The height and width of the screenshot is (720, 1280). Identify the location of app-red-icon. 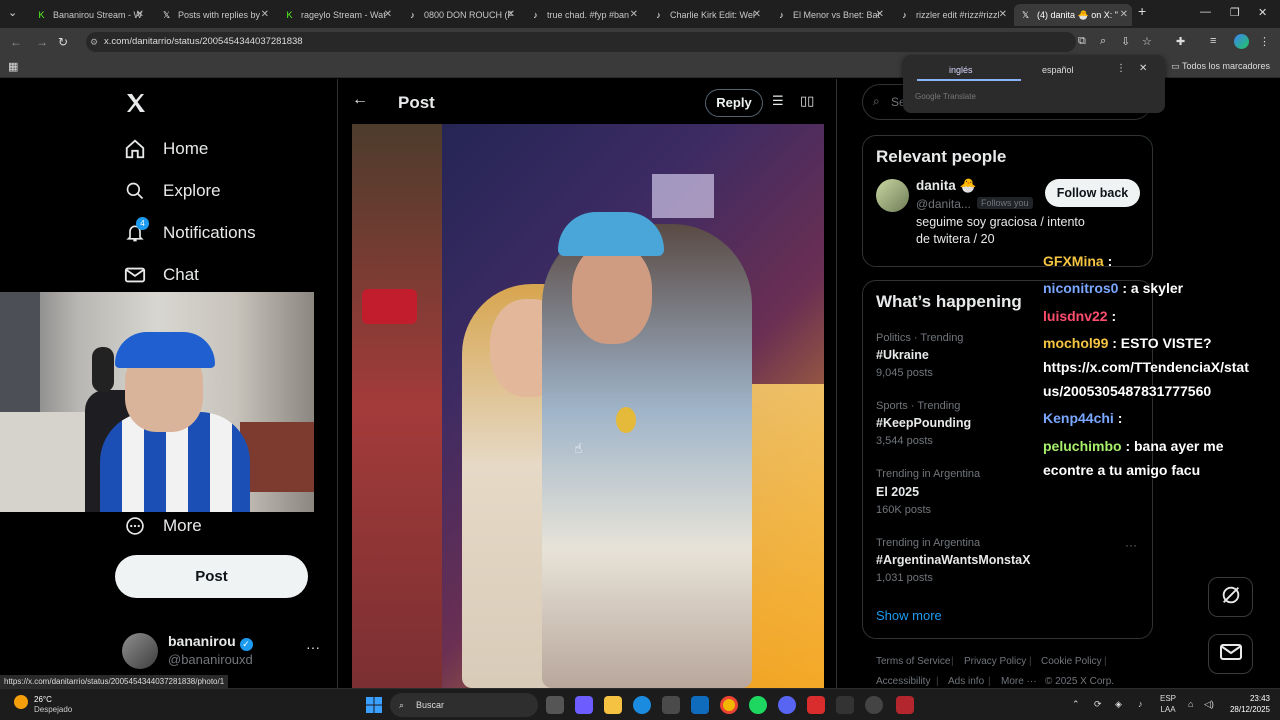
(816, 705).